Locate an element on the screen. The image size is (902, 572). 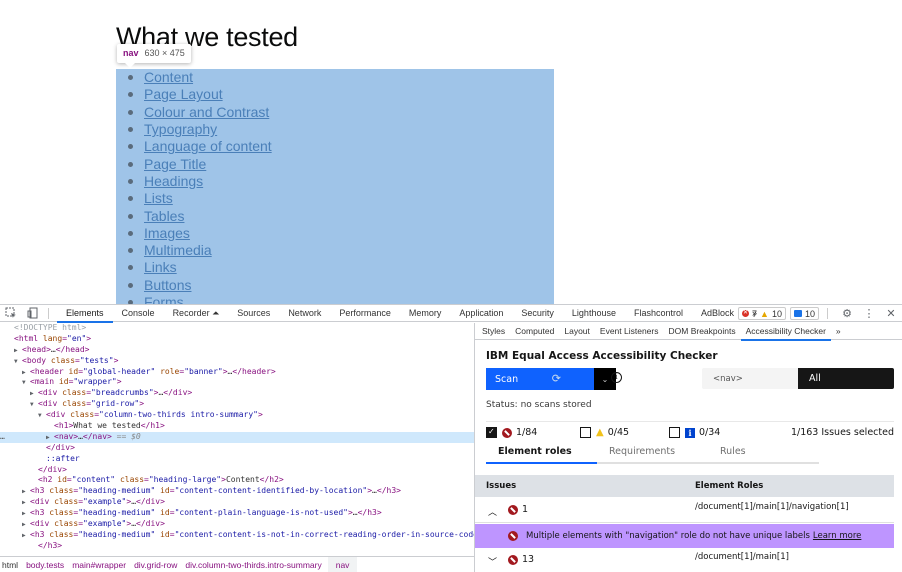
dom-node: <h1>What we tested</h1> is located at coordinates (237, 426).